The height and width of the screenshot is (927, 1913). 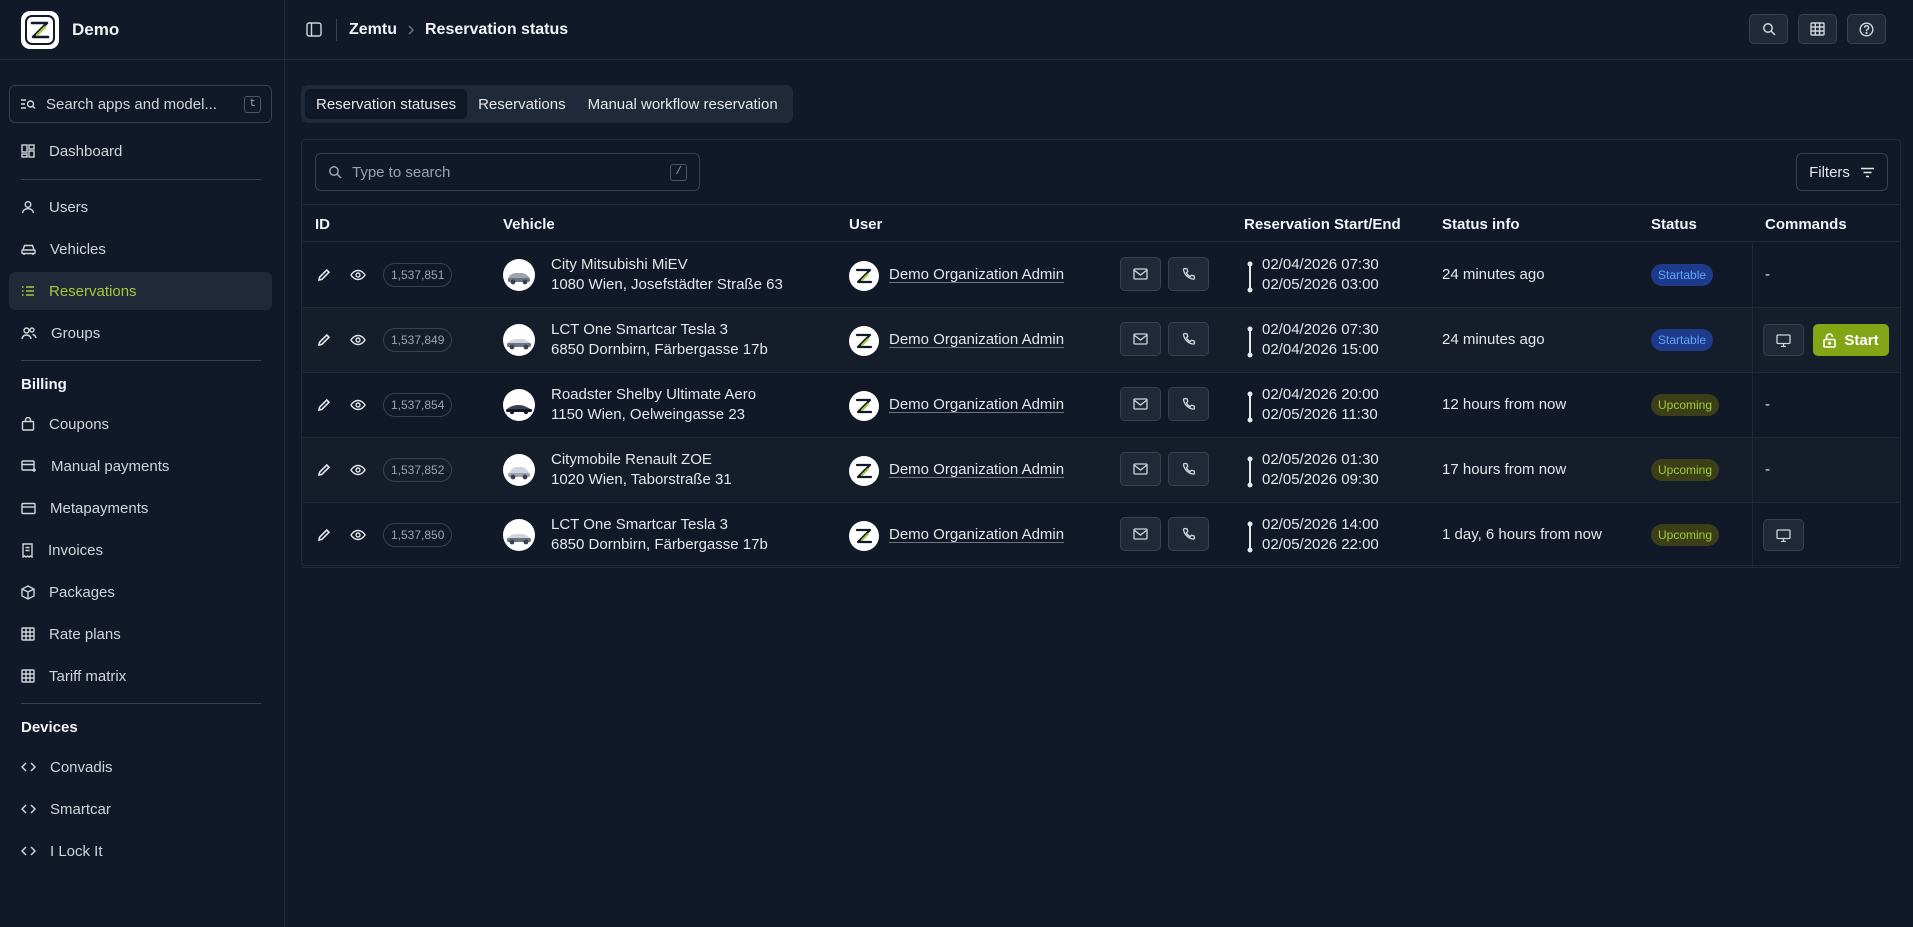 What do you see at coordinates (418, 340) in the screenshot?
I see `reservation-id: 1,537,849` at bounding box center [418, 340].